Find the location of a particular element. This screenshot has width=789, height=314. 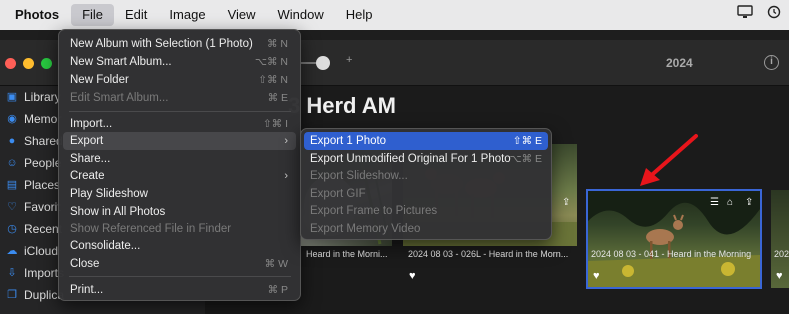

close-window-button is located at coordinates (10, 63).